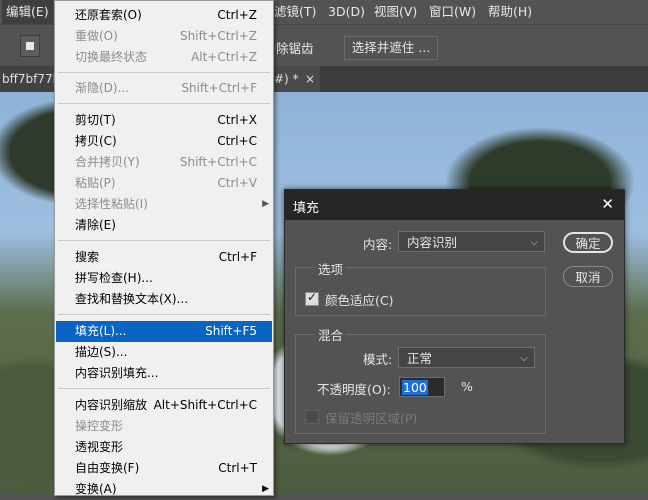  I want to click on menu-item-search: 搜索 Ctrl+F, so click(164, 257).